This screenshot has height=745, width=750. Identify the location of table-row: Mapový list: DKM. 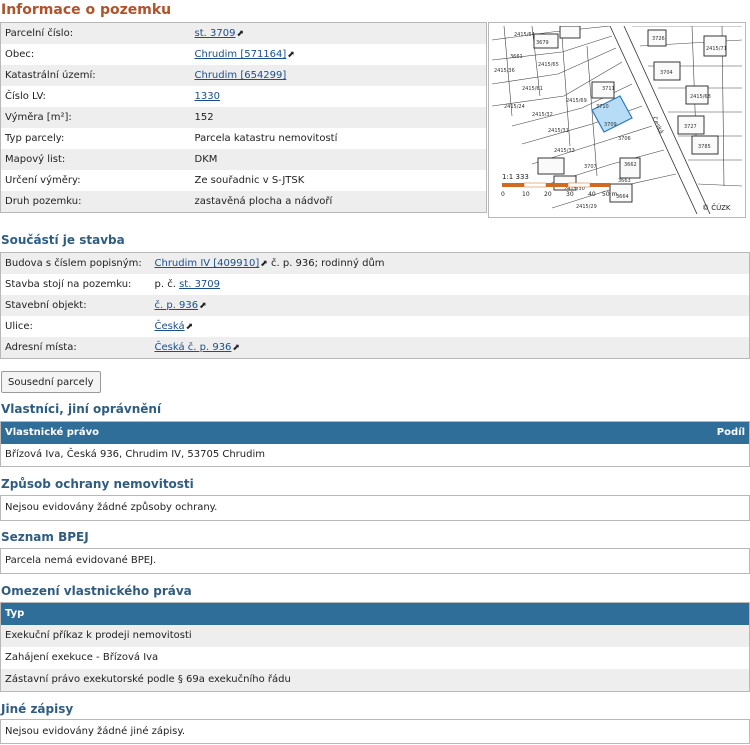
(243, 159).